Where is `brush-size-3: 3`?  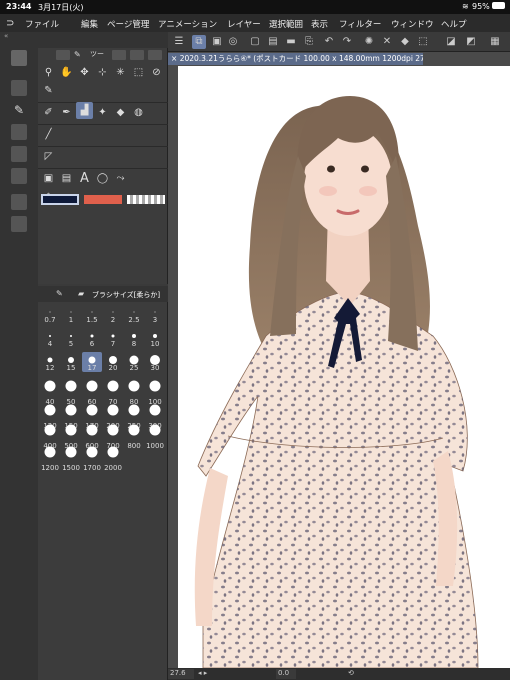 brush-size-3: 3 is located at coordinates (155, 314).